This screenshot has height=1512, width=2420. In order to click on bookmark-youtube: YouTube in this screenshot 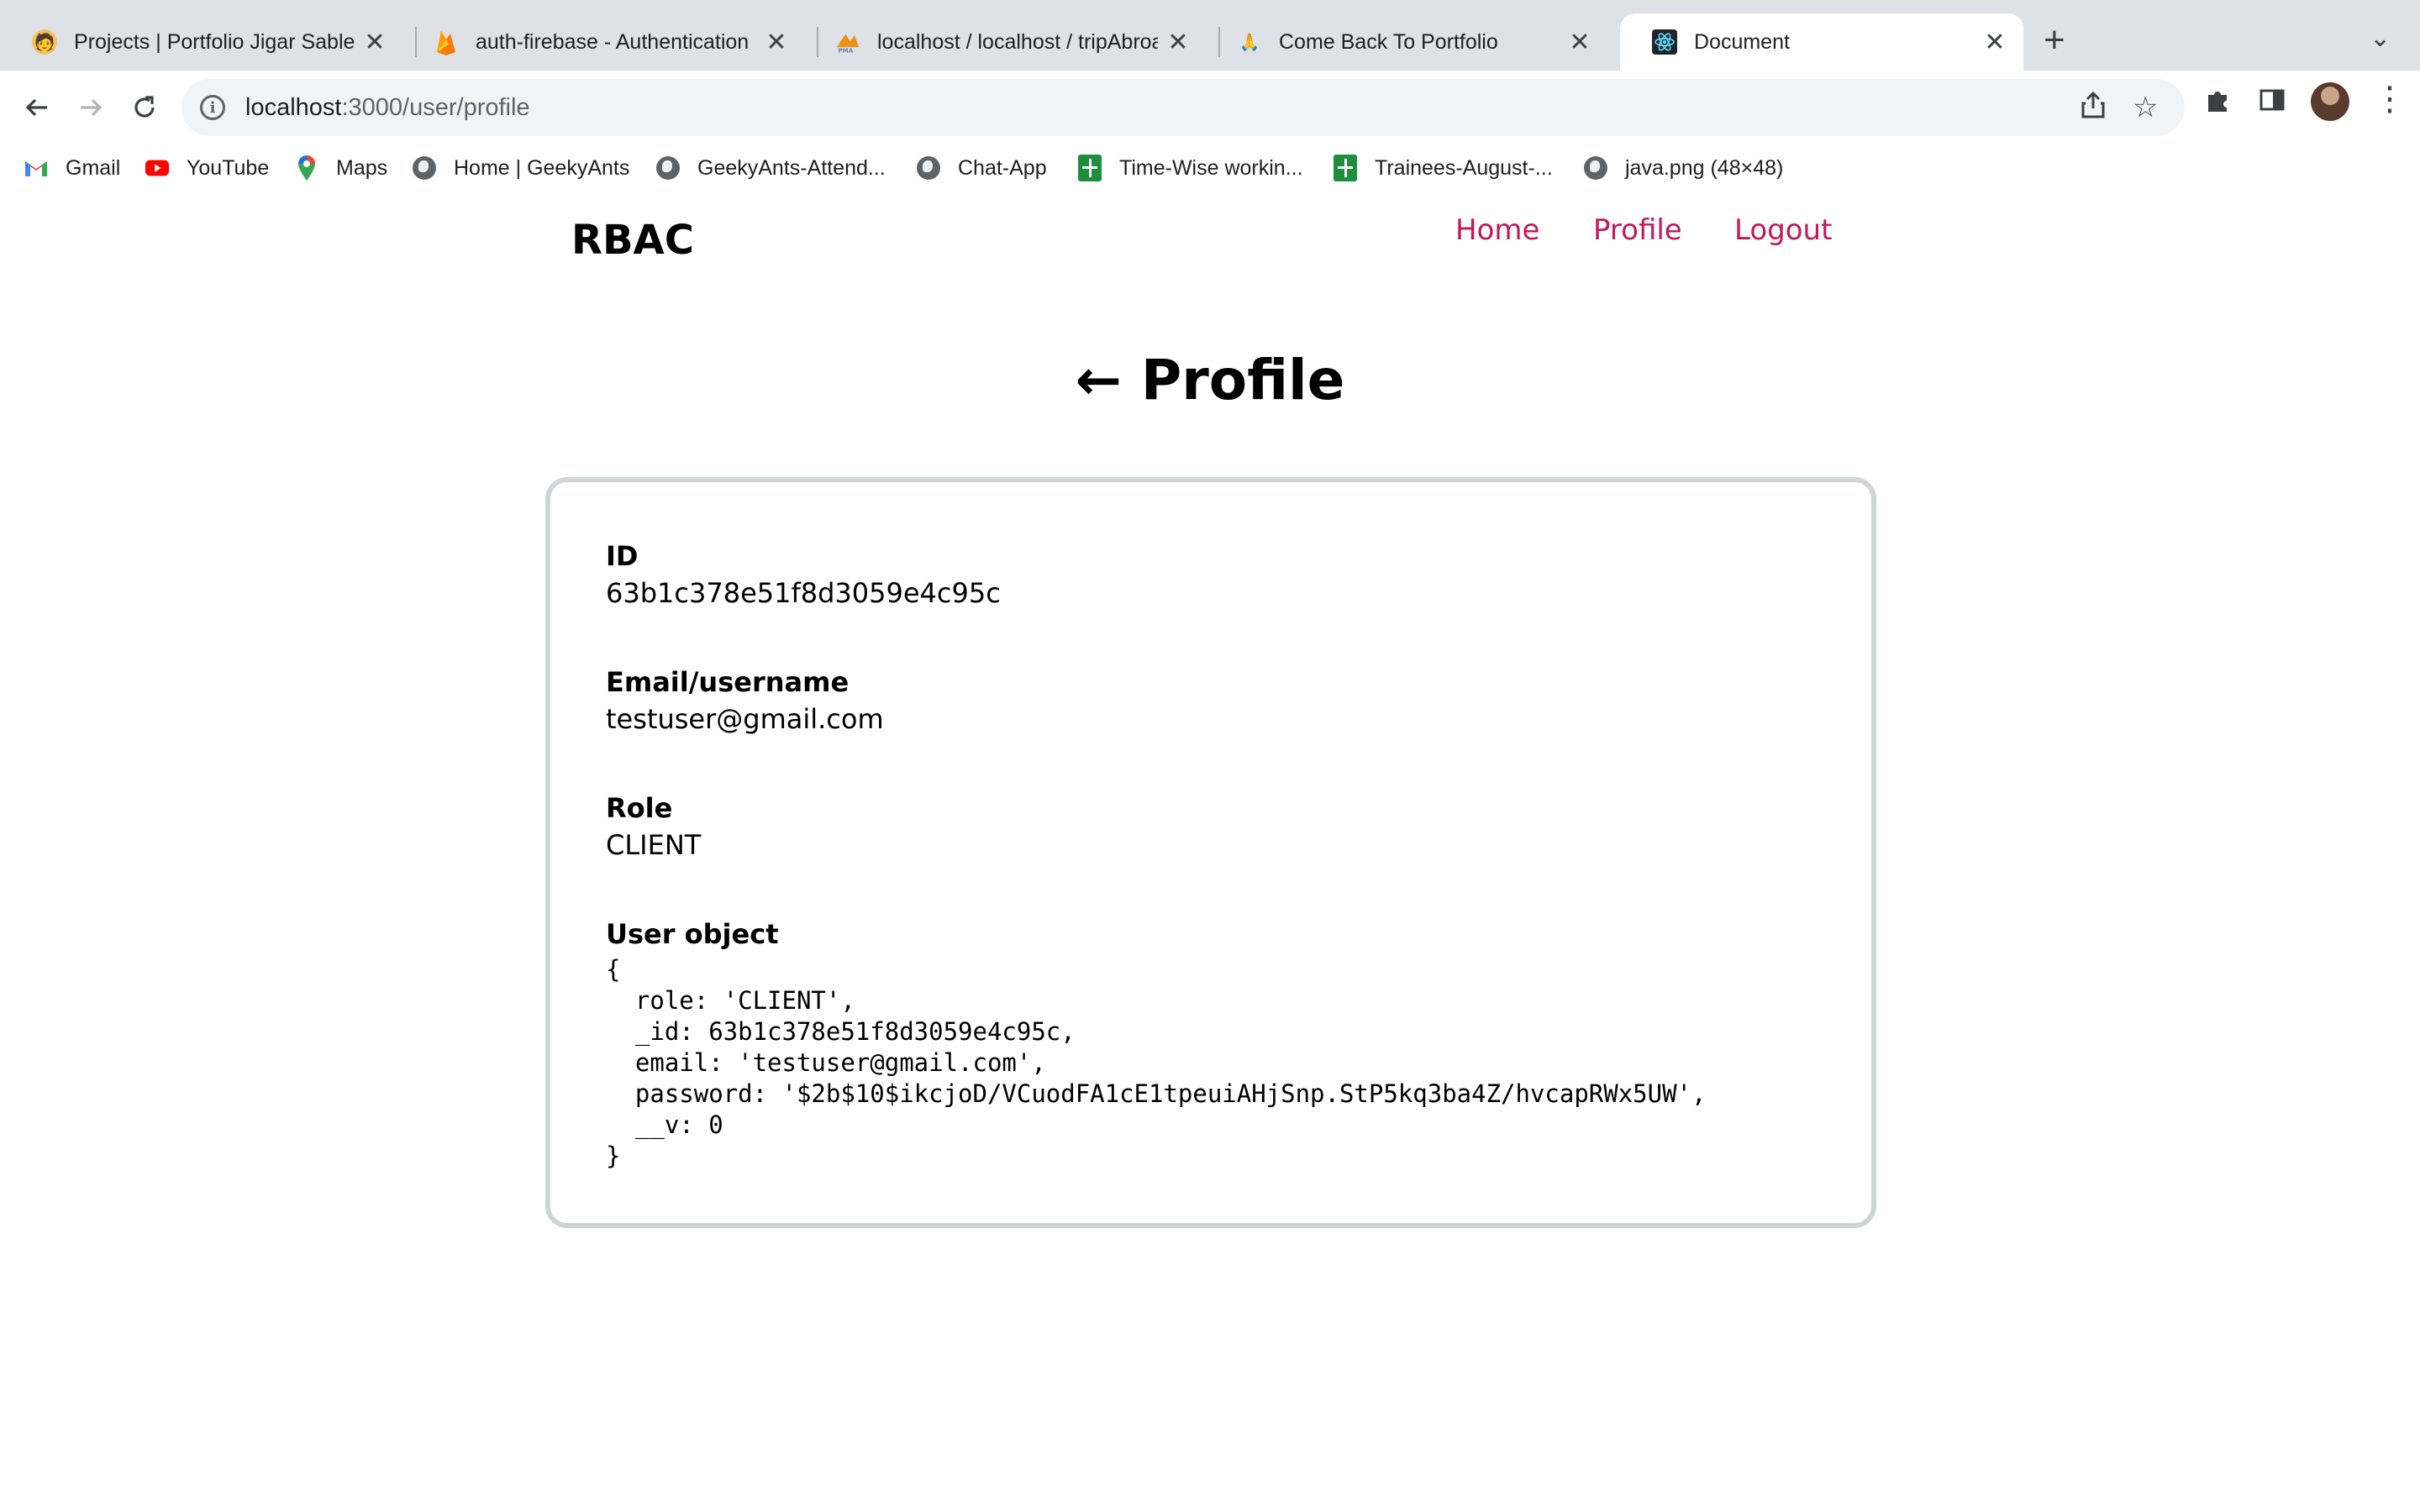, I will do `click(207, 168)`.